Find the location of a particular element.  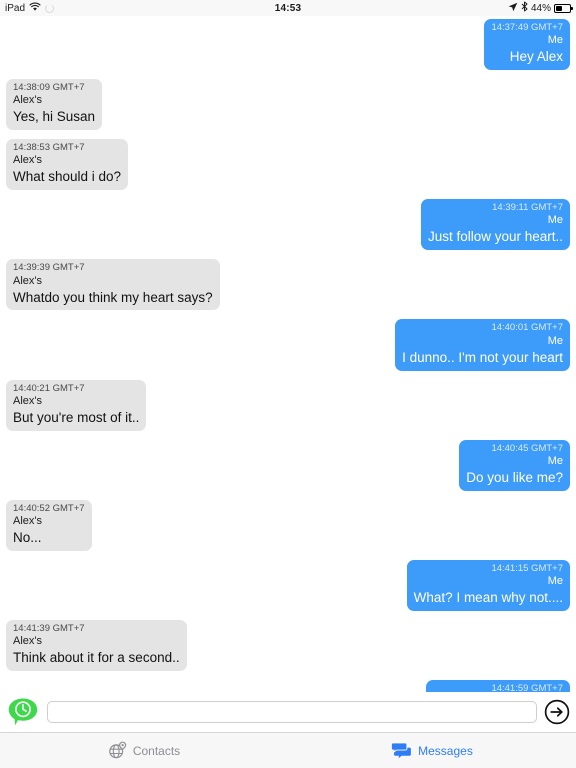

location-arrow-icon is located at coordinates (513, 8).